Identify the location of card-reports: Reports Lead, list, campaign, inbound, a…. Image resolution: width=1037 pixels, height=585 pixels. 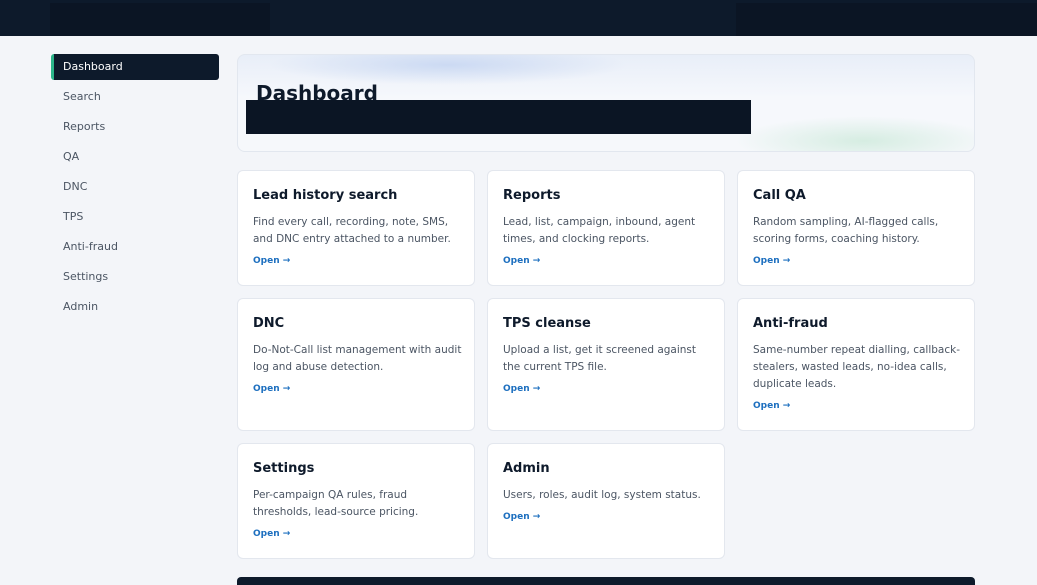
(606, 228).